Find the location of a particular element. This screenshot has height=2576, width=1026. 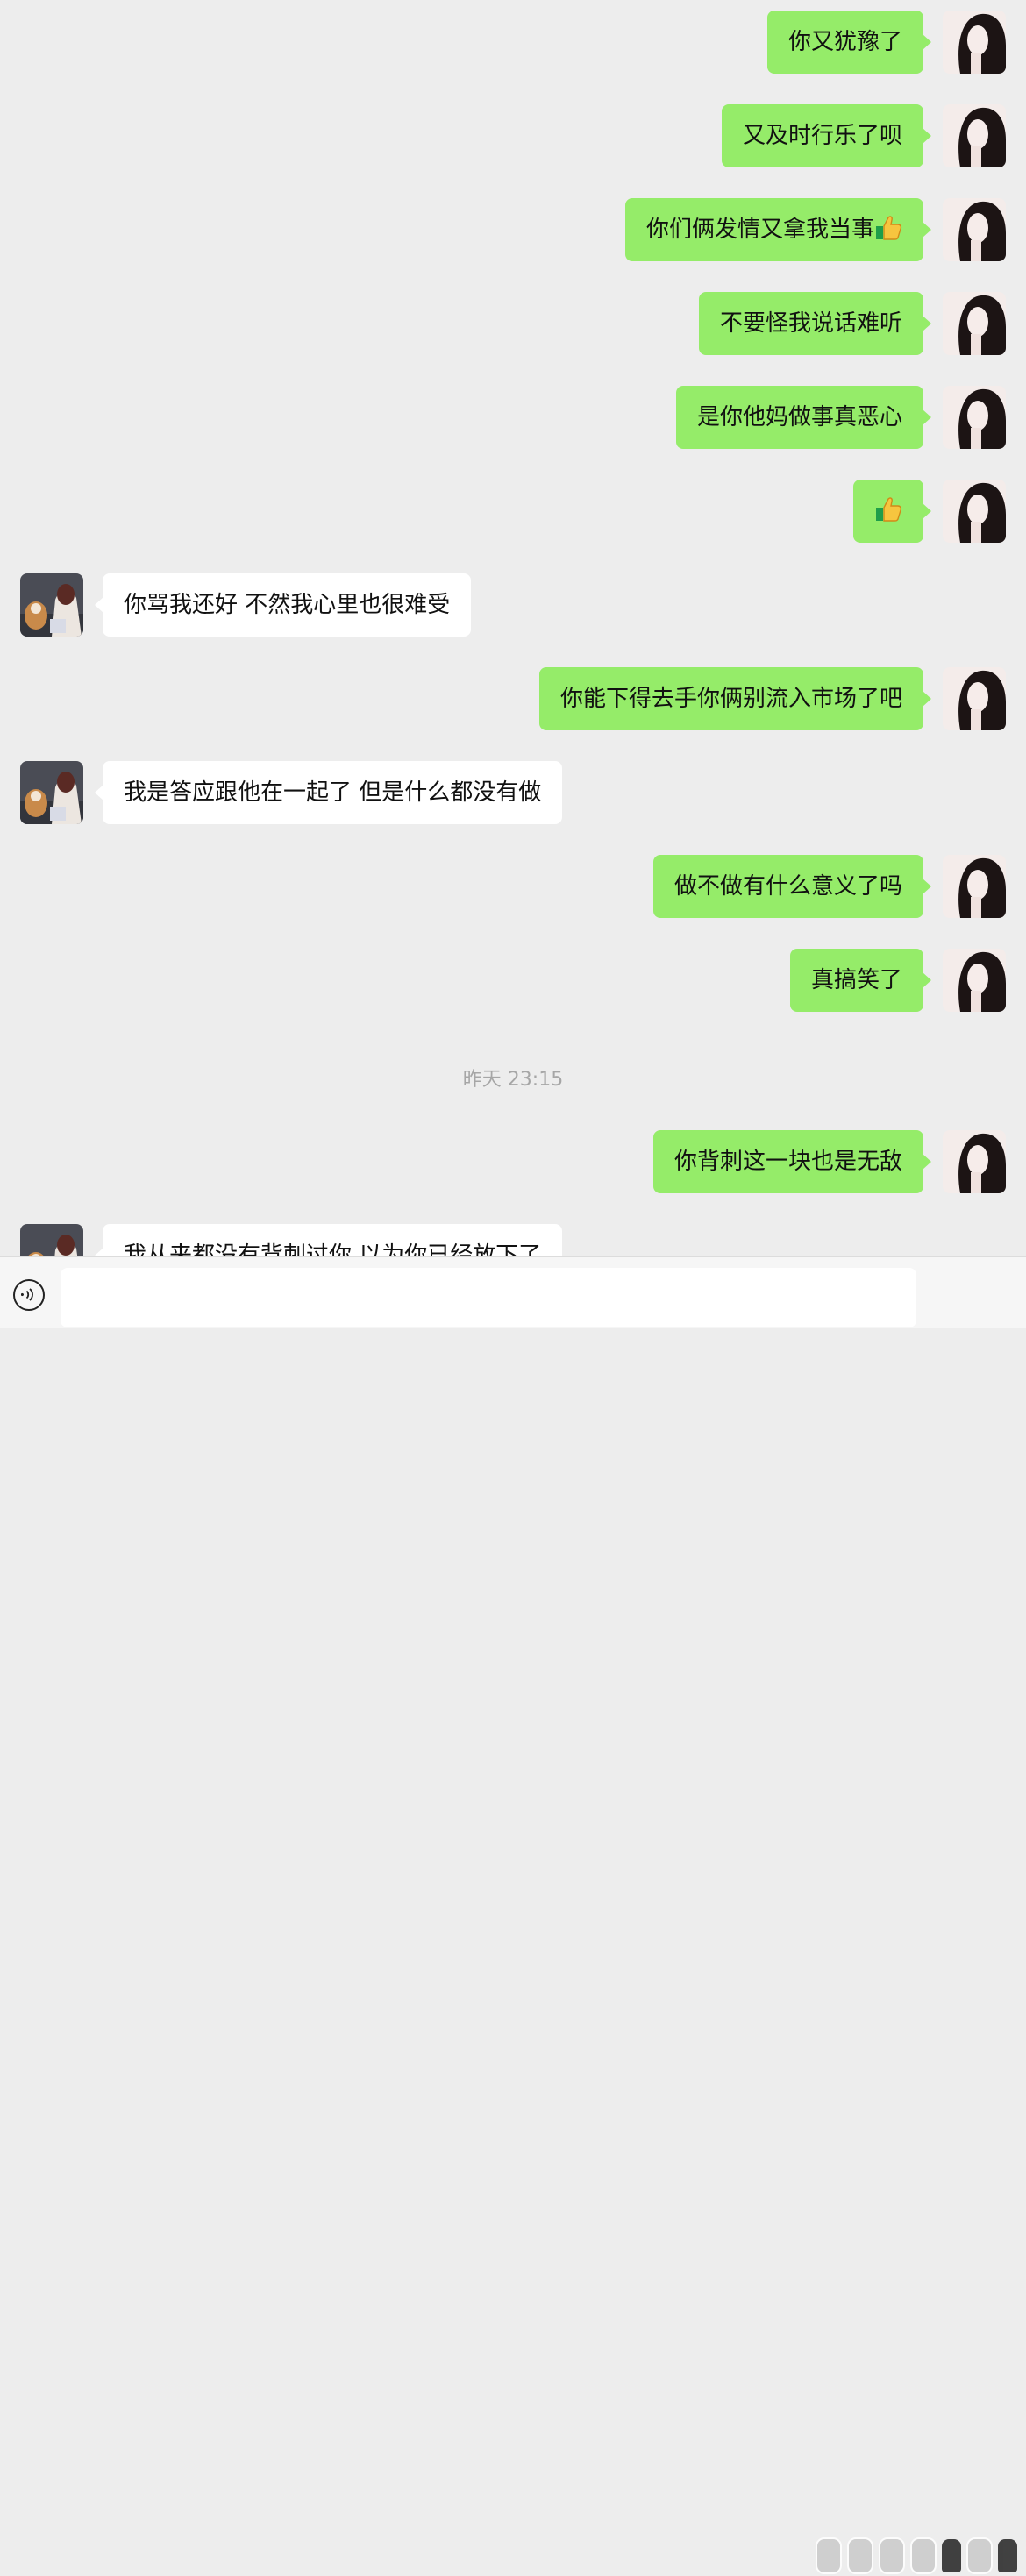

sent-message-bubble: 你们俩发情又拿我当事 is located at coordinates (778, 229).